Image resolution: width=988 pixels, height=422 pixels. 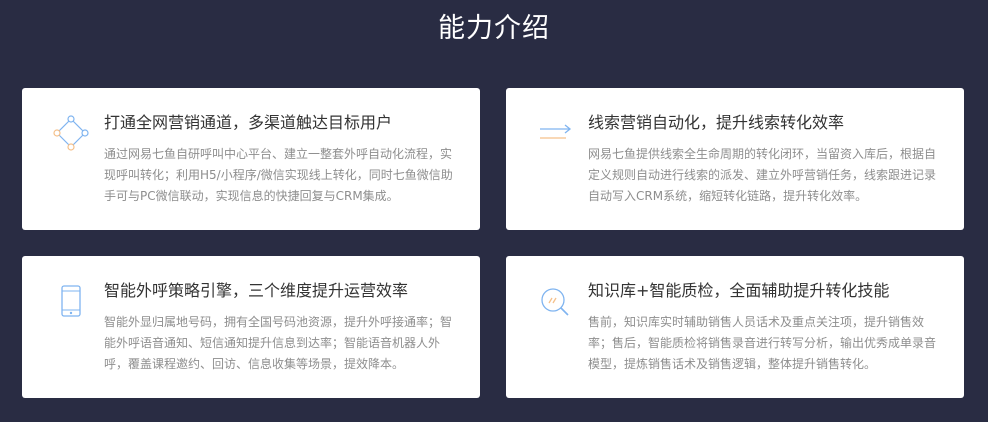 What do you see at coordinates (71, 133) in the screenshot?
I see `channel-network-icon` at bounding box center [71, 133].